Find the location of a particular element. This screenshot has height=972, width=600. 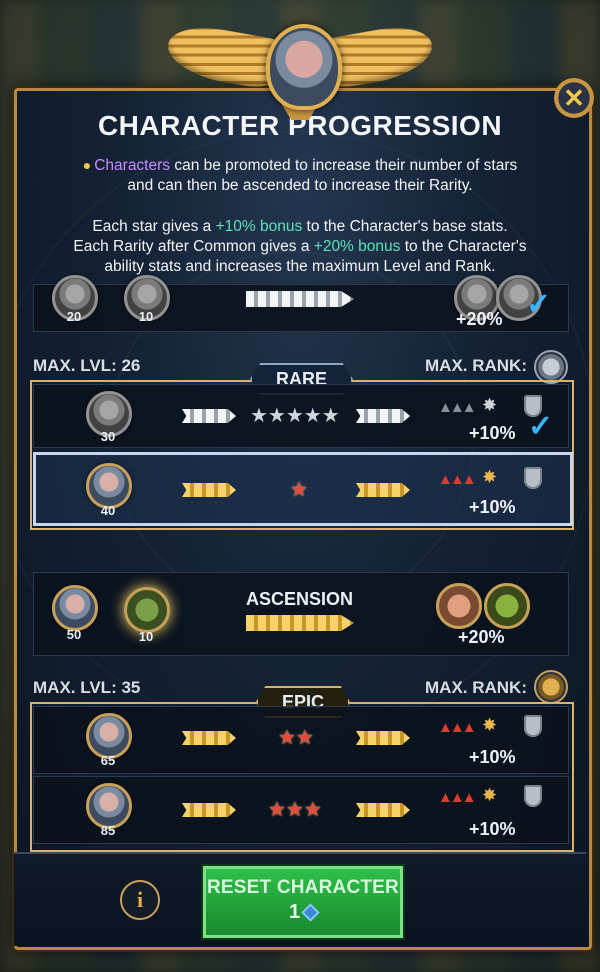

reset-character-button: RESET CHARACTER 1 is located at coordinates (303, 902).